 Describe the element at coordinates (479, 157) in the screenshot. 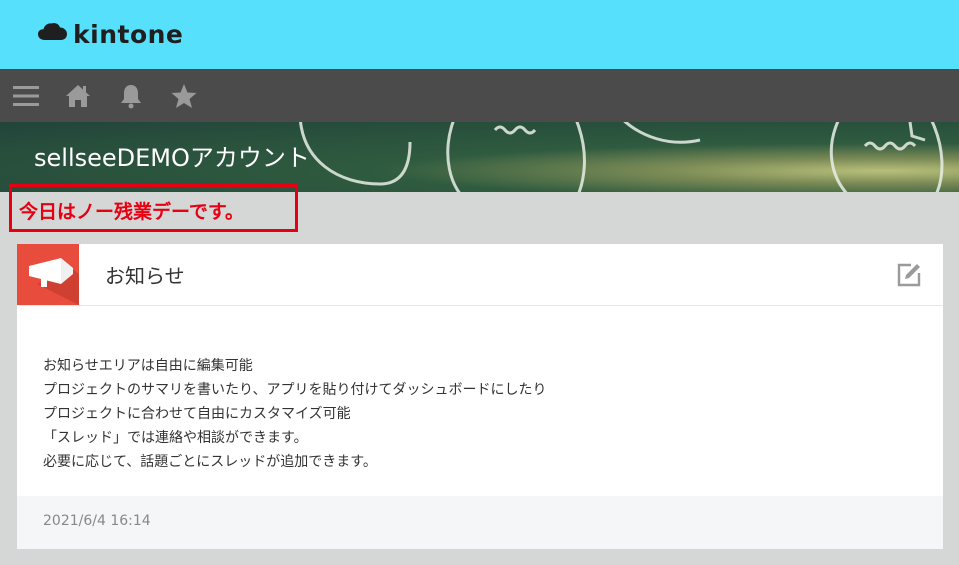

I see `space-banner: sellseeDEMOアカウント` at that location.